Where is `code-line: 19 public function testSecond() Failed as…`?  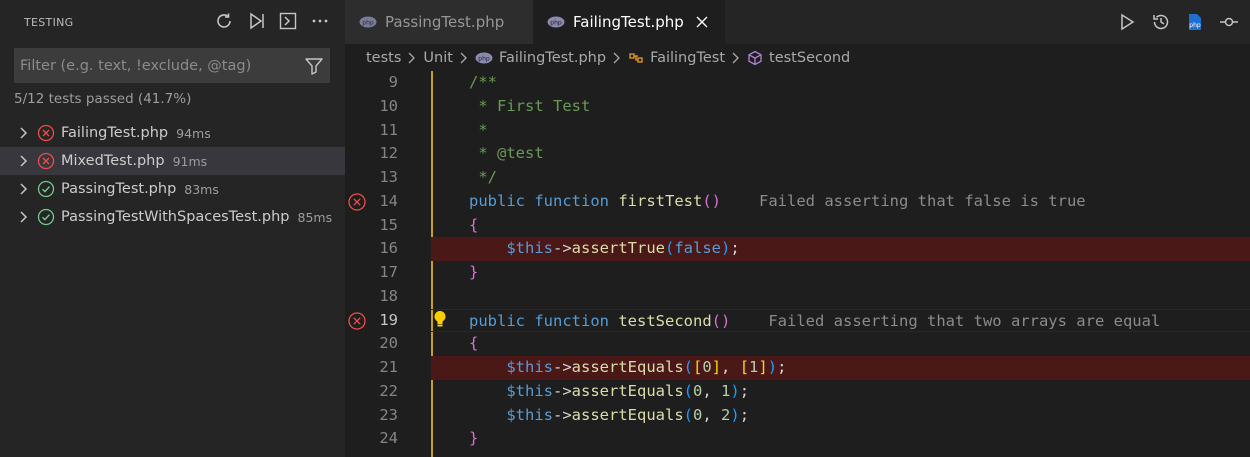 code-line: 19 public function testSecond() Failed as… is located at coordinates (797, 320).